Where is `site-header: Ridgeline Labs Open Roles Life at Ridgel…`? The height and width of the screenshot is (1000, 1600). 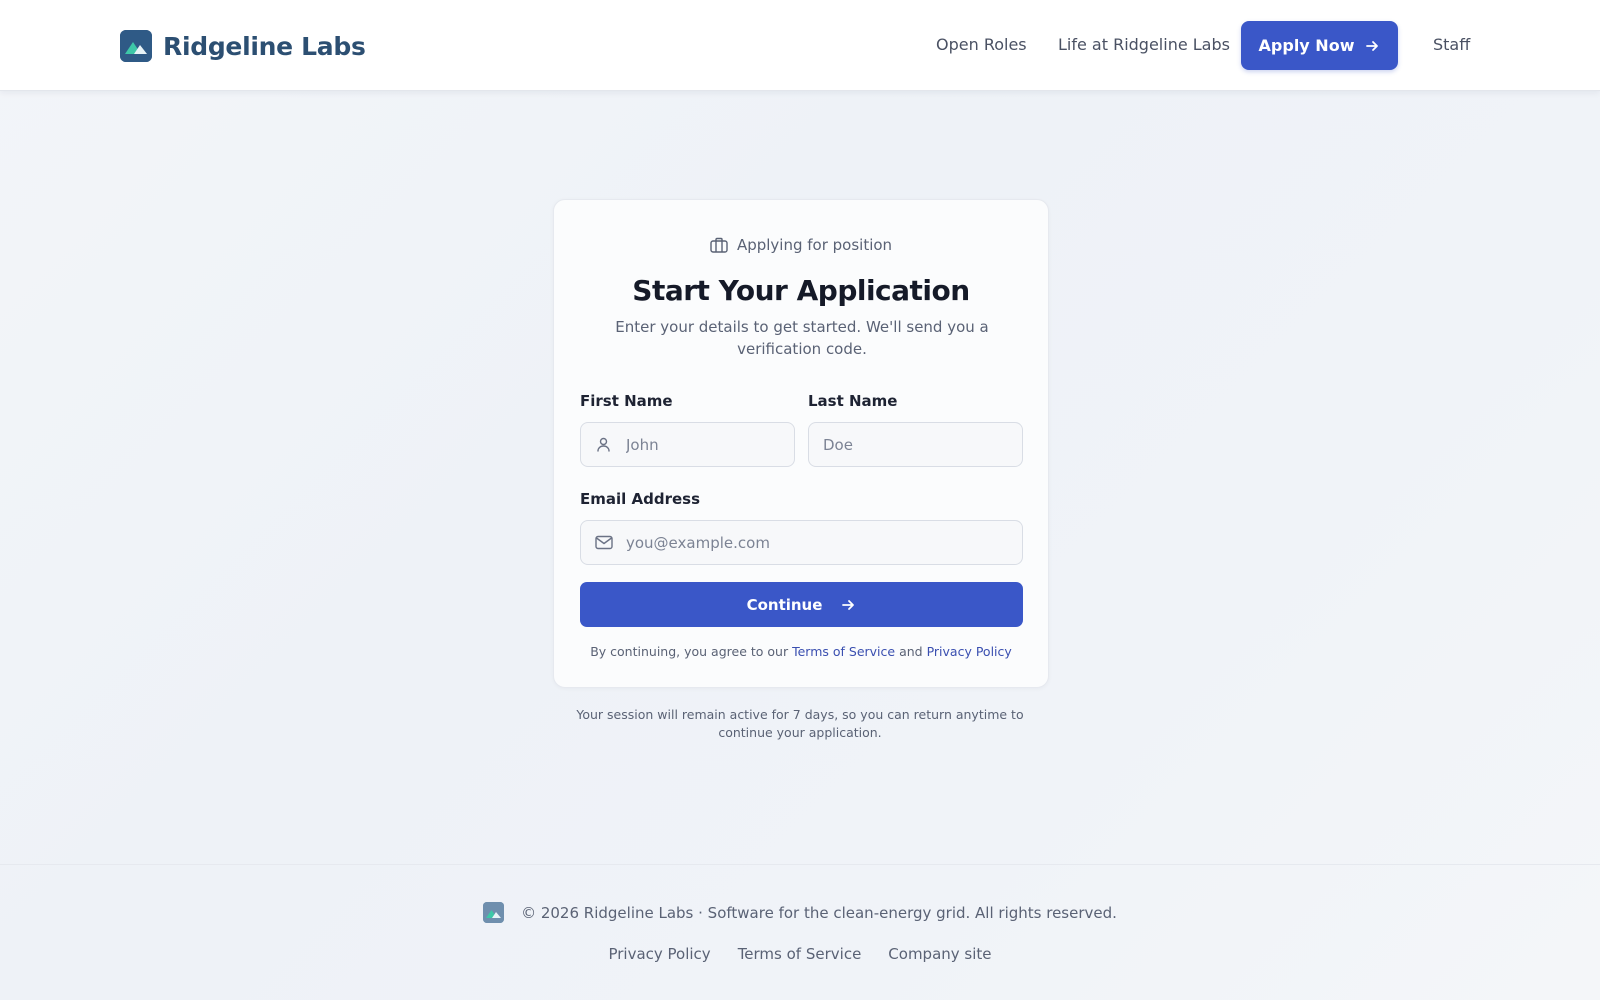
site-header: Ridgeline Labs Open Roles Life at Ridgel… is located at coordinates (800, 45).